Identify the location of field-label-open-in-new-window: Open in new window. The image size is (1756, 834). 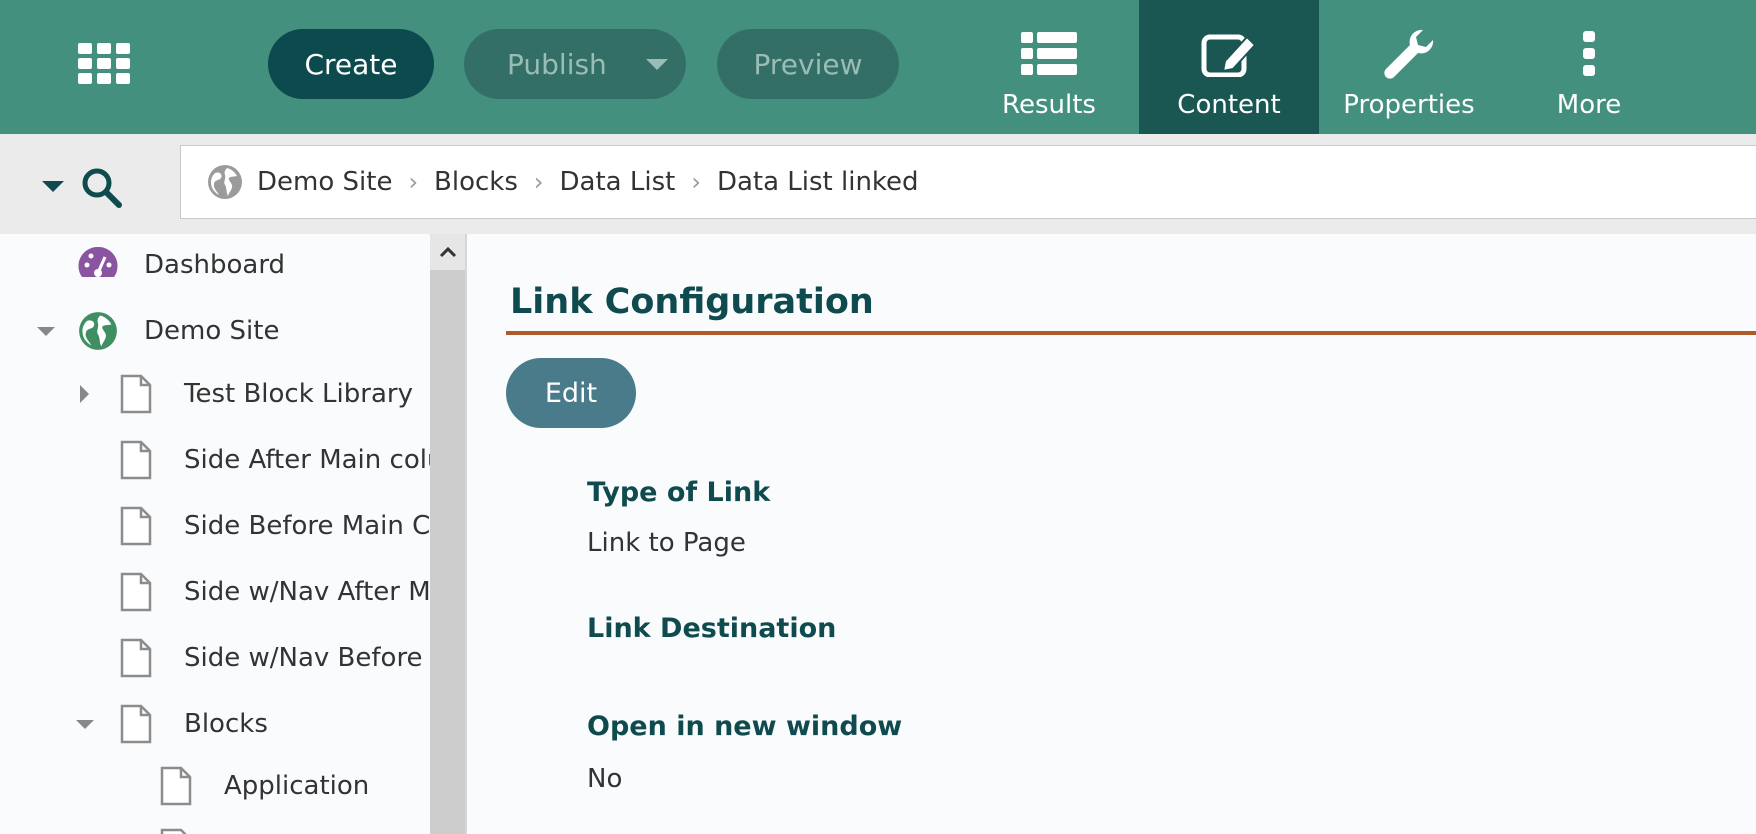
(745, 726).